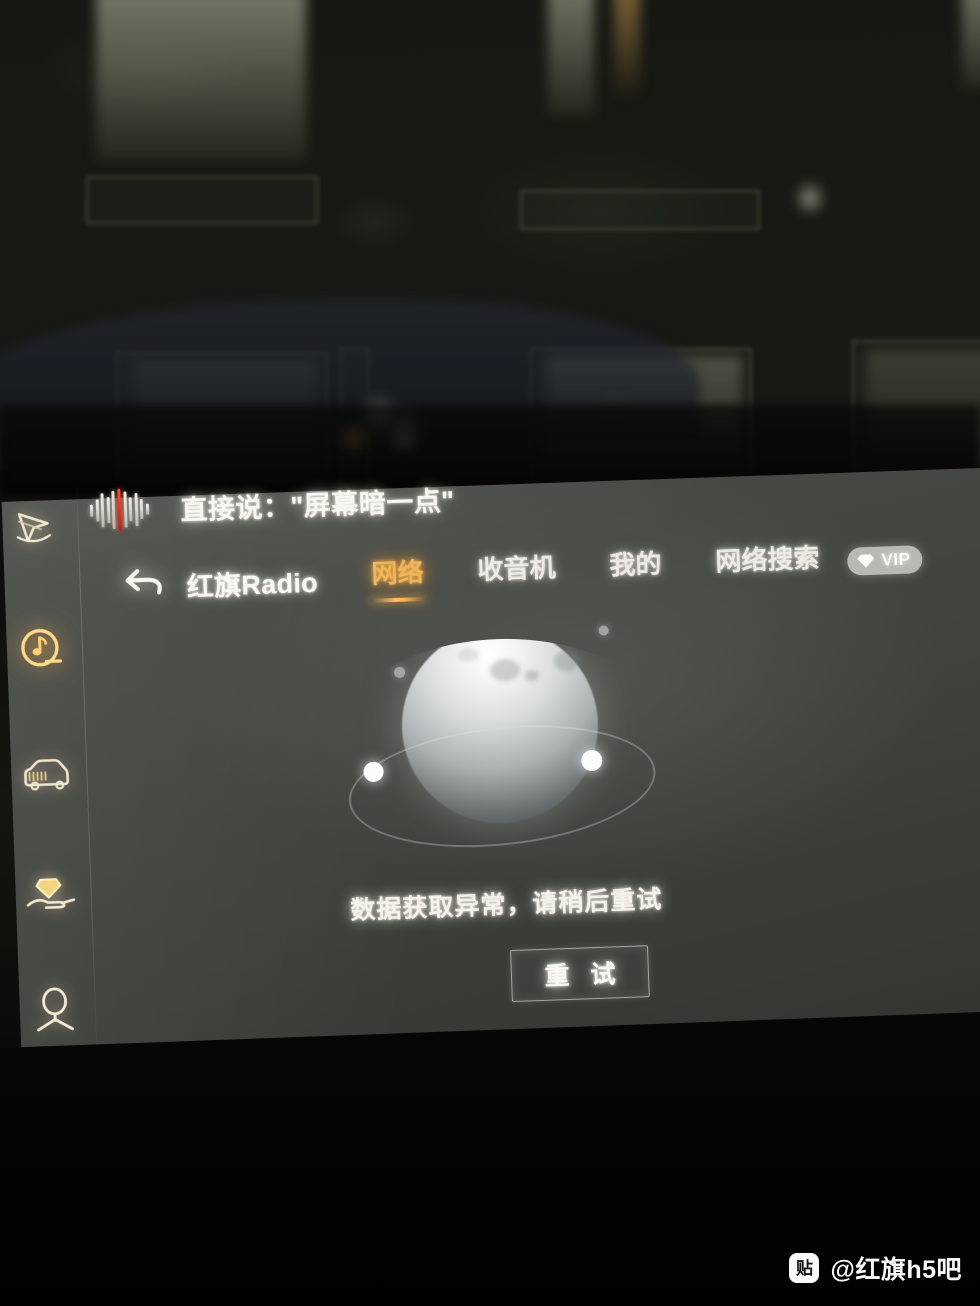 The image size is (980, 1306). What do you see at coordinates (506, 905) in the screenshot?
I see `error-message: 数据获取异常，请稍后重试` at bounding box center [506, 905].